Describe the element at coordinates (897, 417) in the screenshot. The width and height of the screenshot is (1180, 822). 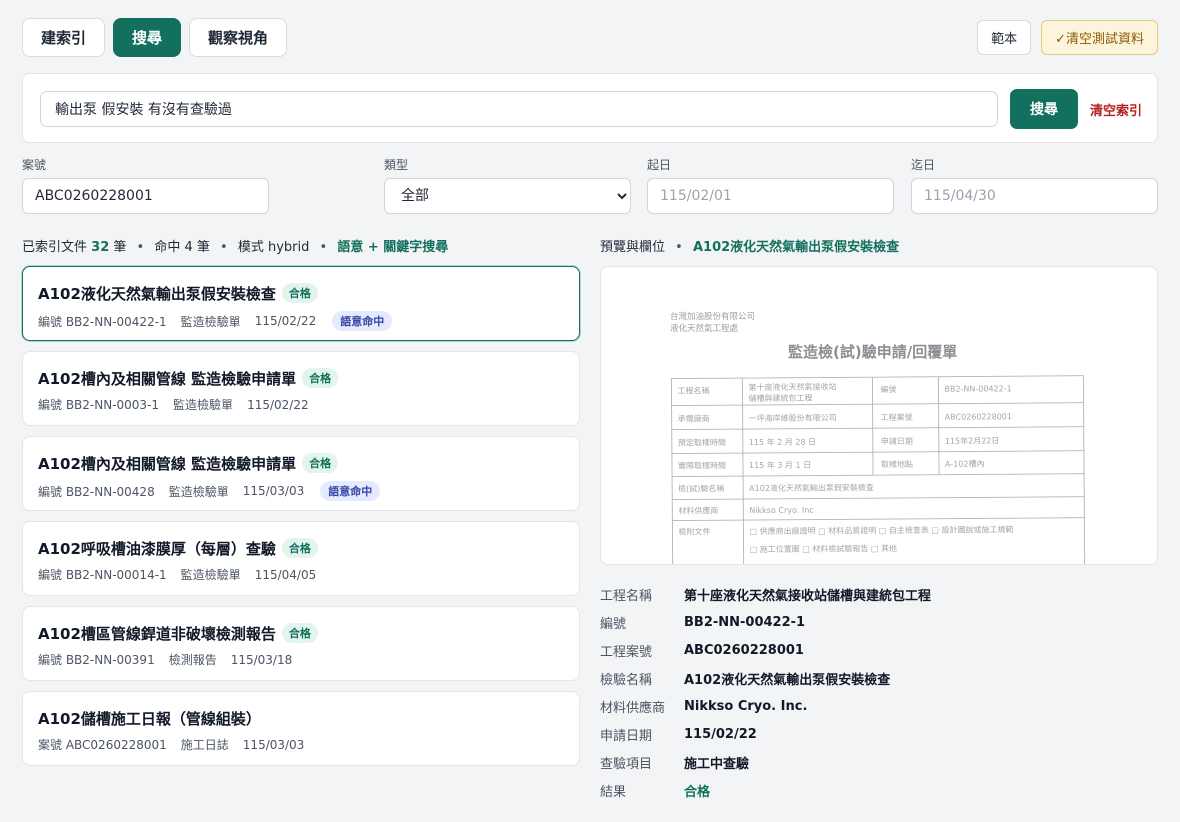
I see `form-cell: 工程案號` at that location.